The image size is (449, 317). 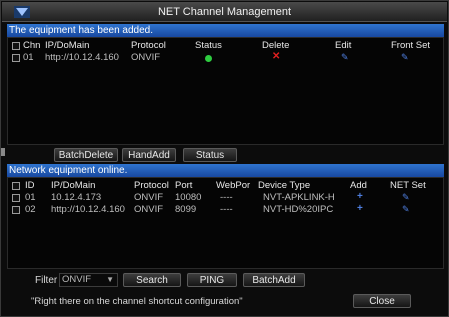 I want to click on splitter-handle, so click(x=3, y=152).